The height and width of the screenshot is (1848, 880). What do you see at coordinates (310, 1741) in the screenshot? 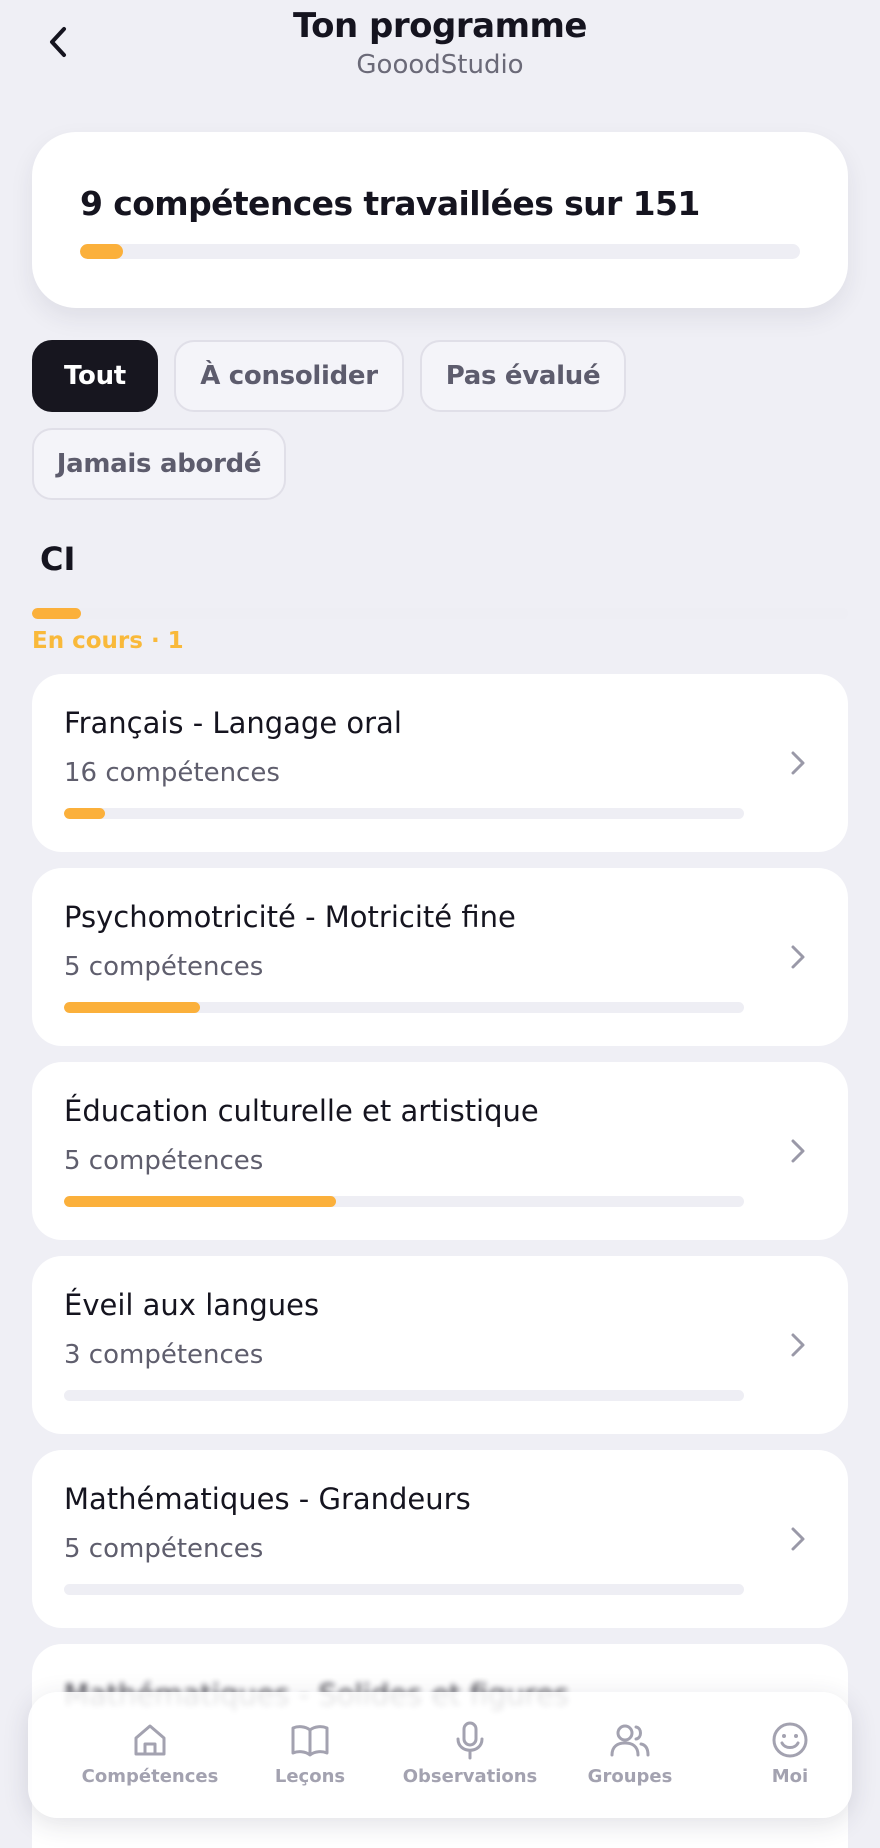
I see `book-icon` at bounding box center [310, 1741].